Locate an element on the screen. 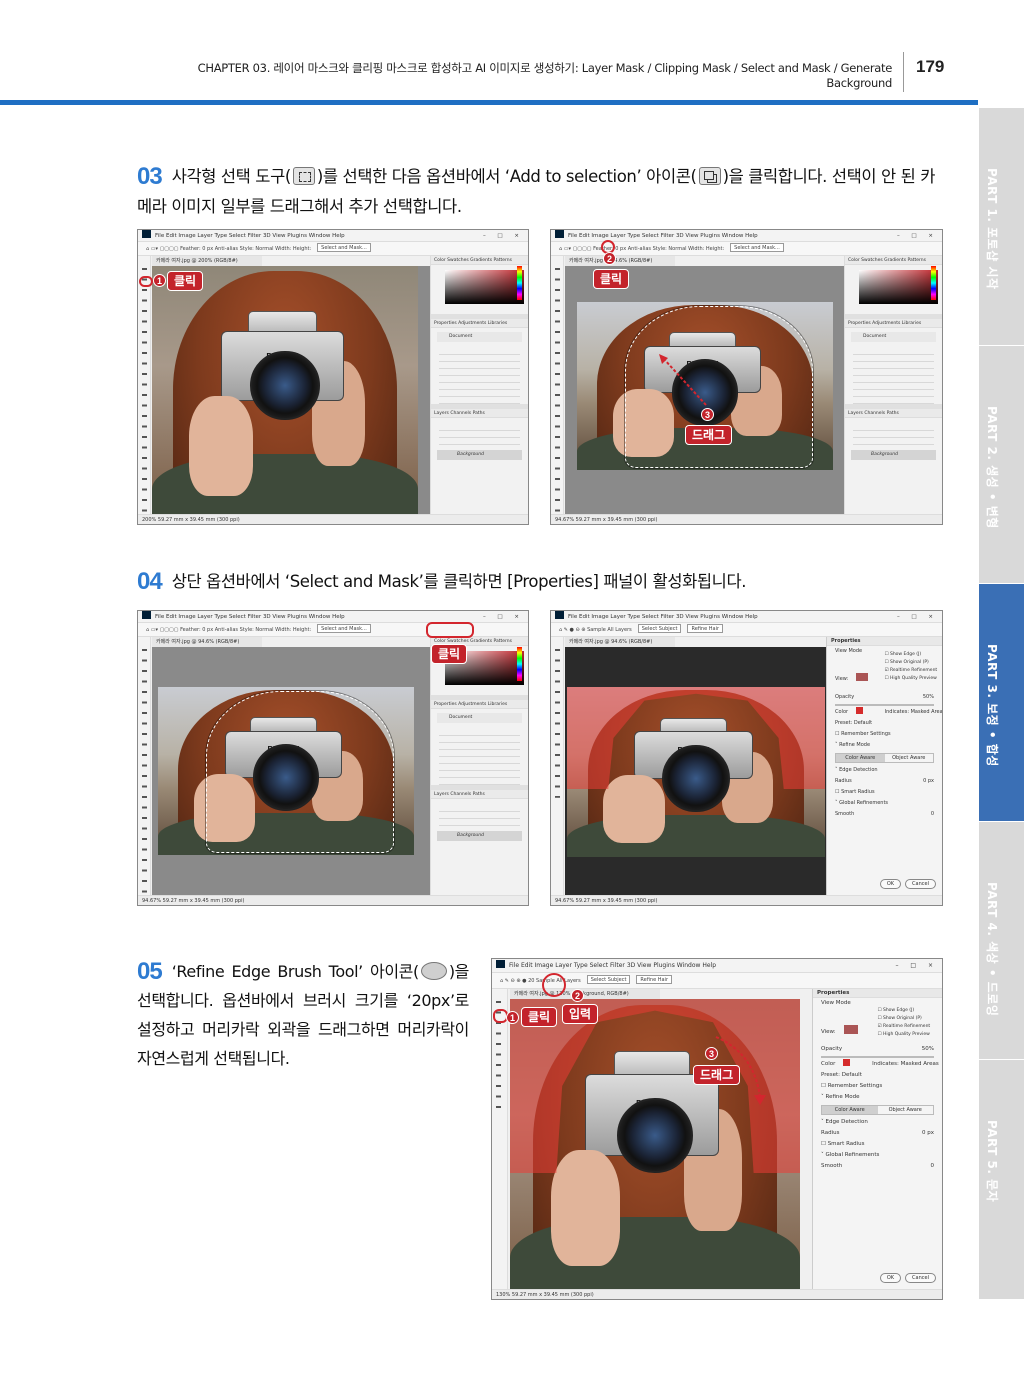 This screenshot has height=1400, width=1024. edge-detection-label: ˅ Edge Detection is located at coordinates (856, 770).